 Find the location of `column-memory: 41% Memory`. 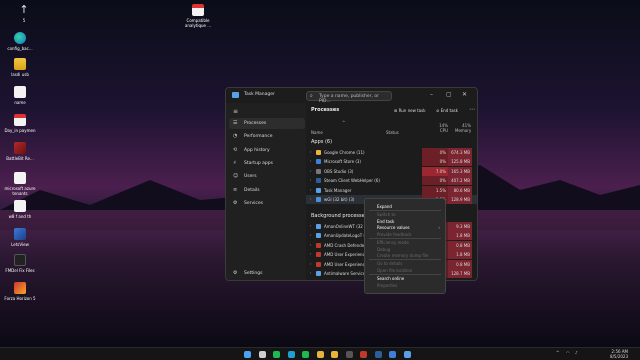

column-memory: 41% Memory is located at coordinates (463, 128).